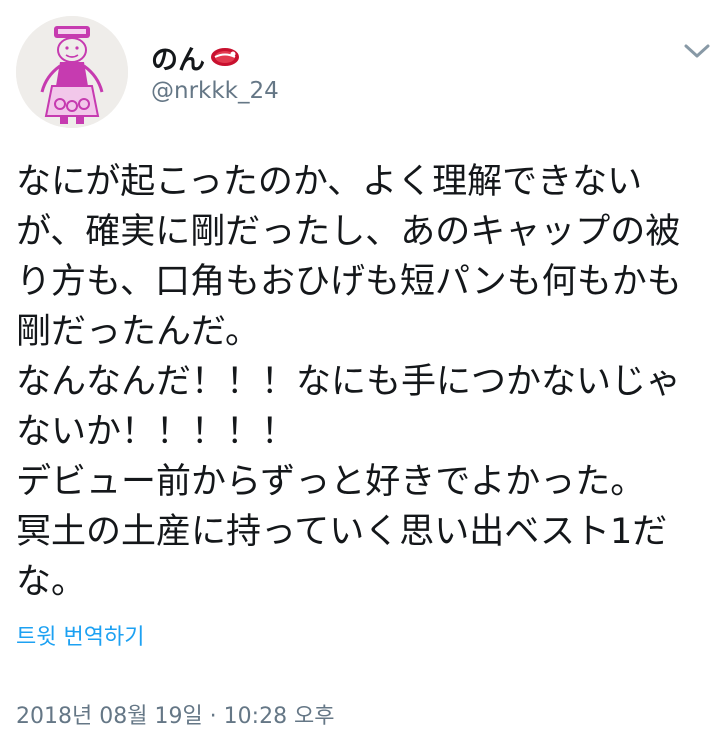 The height and width of the screenshot is (733, 720). I want to click on tweet-text-line: ないか！！！！！, so click(156, 432).